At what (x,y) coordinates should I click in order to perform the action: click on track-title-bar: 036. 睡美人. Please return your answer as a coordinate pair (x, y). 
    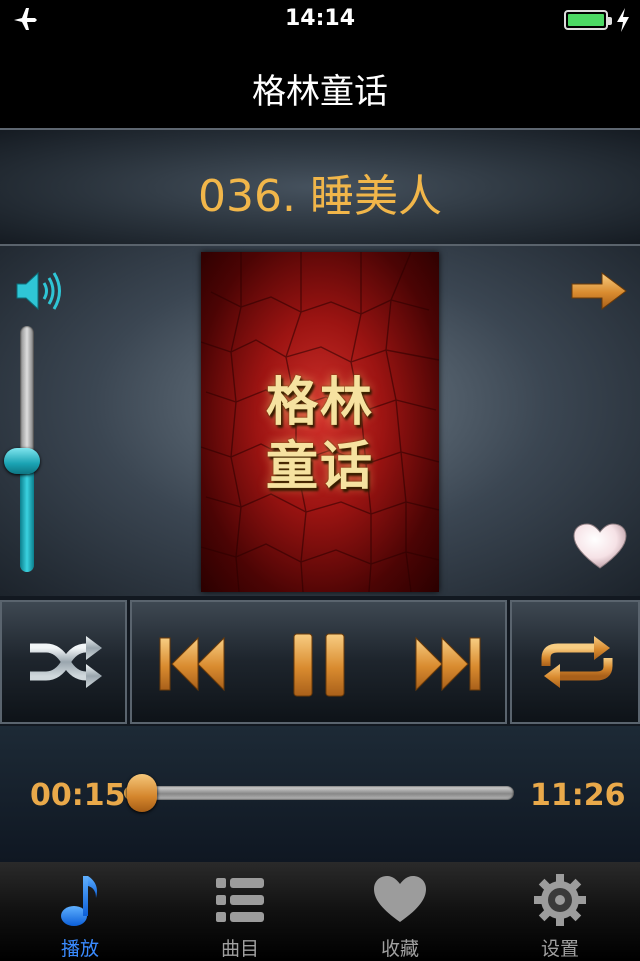
    Looking at the image, I should click on (320, 187).